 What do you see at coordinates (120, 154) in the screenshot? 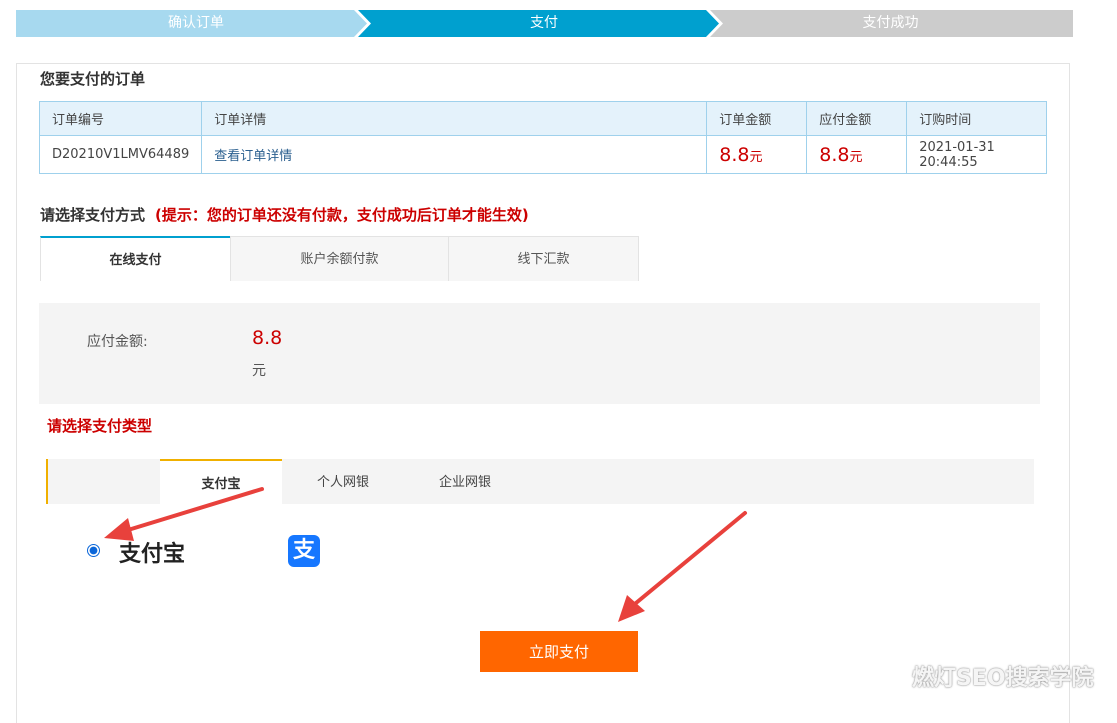
I see `order-number: D20210V1LMV64489` at bounding box center [120, 154].